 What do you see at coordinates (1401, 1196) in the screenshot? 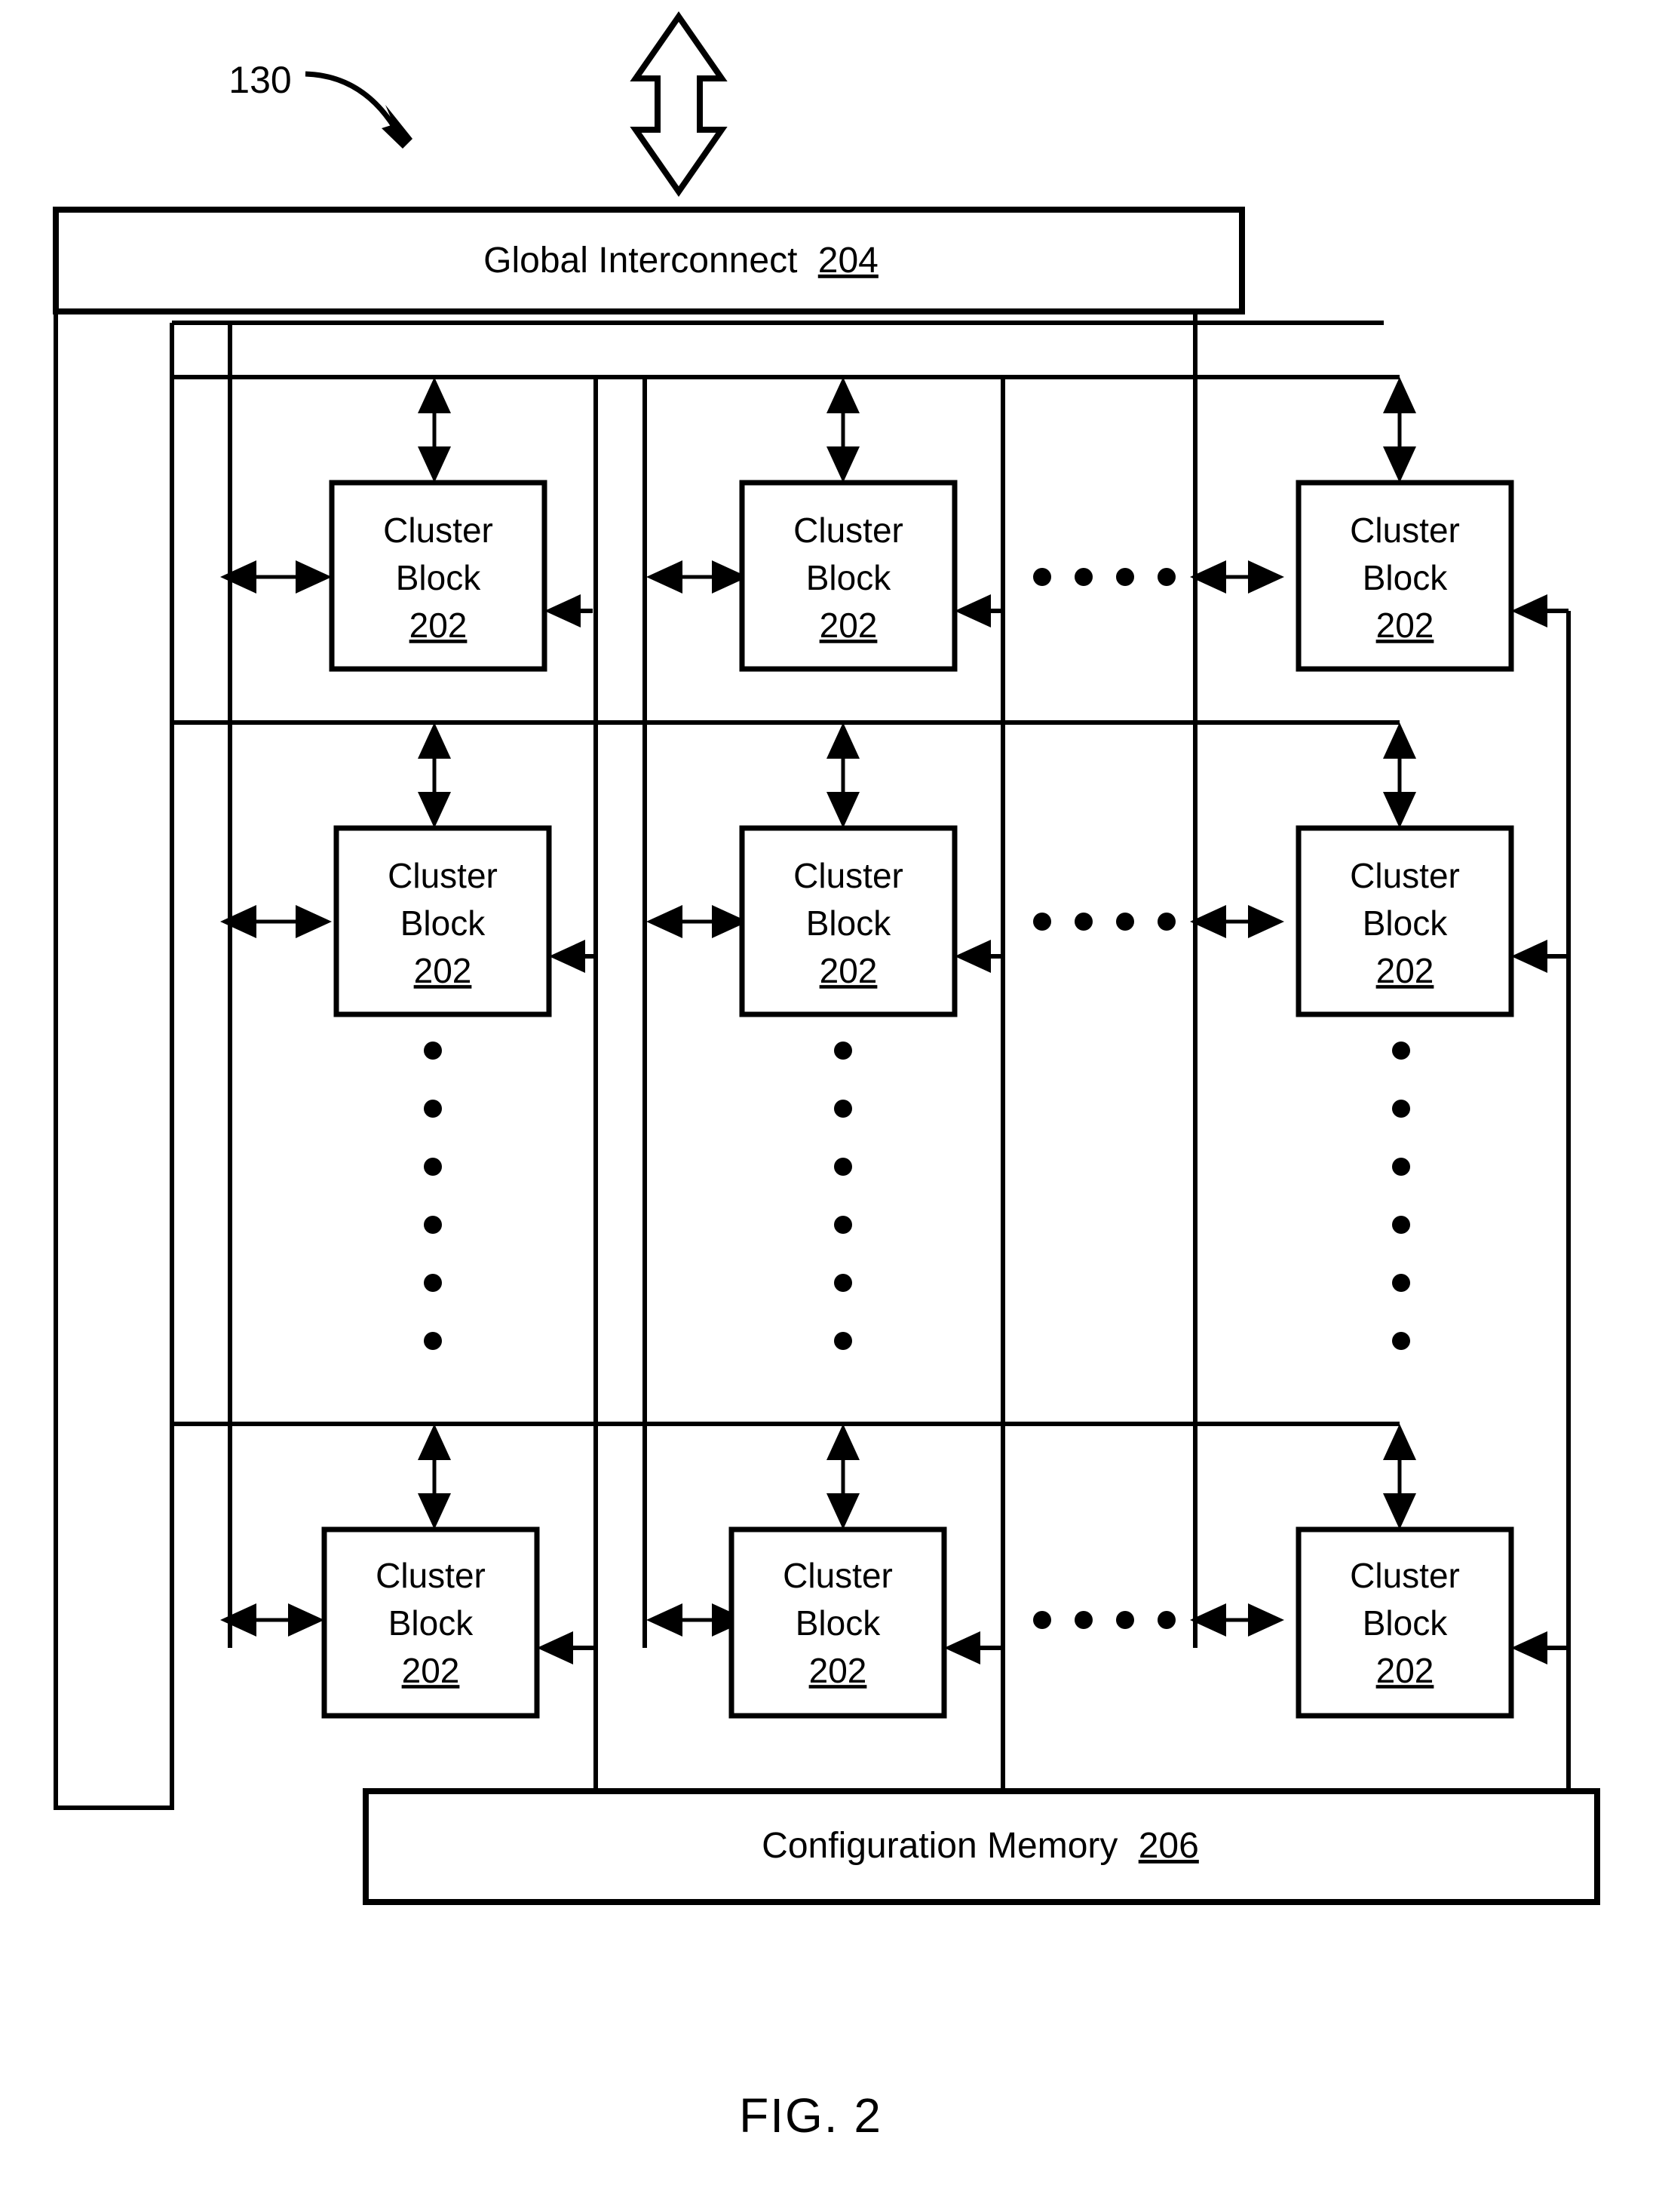
I see `column-3-ellipsis-dots` at bounding box center [1401, 1196].